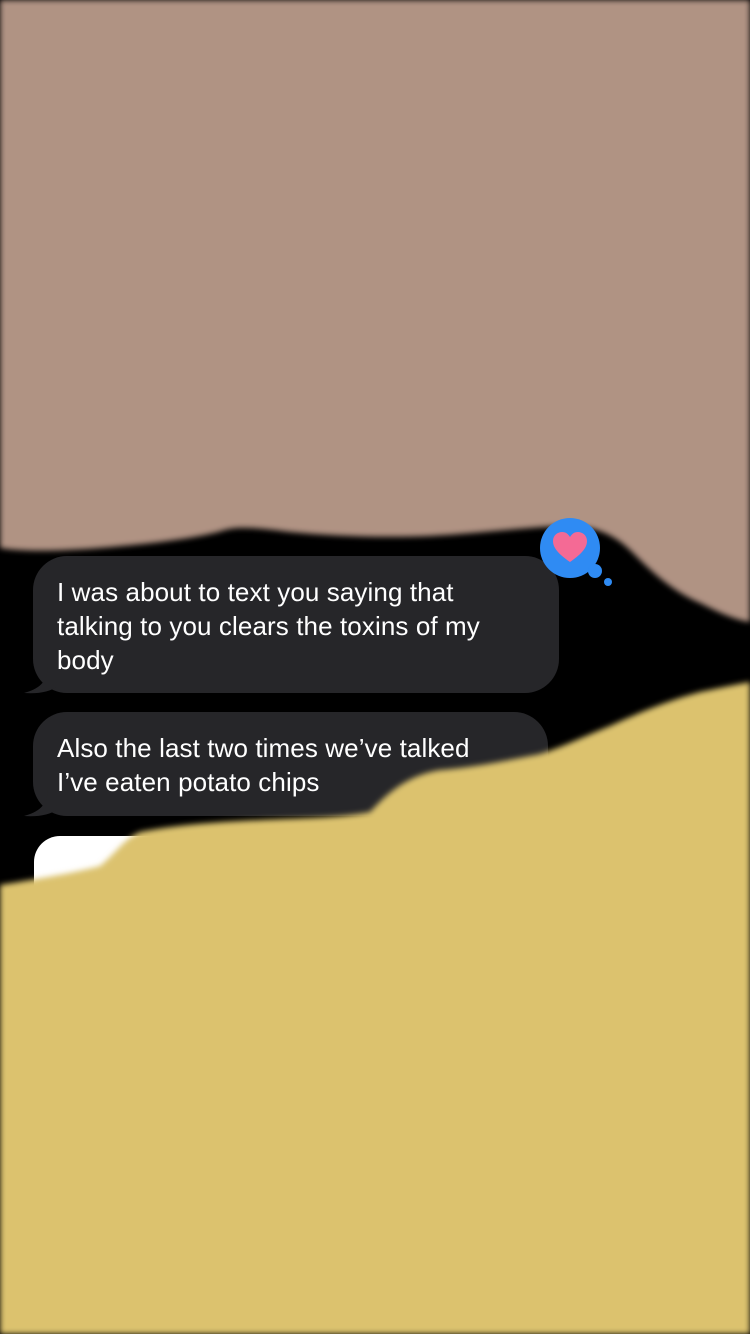  Describe the element at coordinates (577, 554) in the screenshot. I see `heart-reaction` at that location.